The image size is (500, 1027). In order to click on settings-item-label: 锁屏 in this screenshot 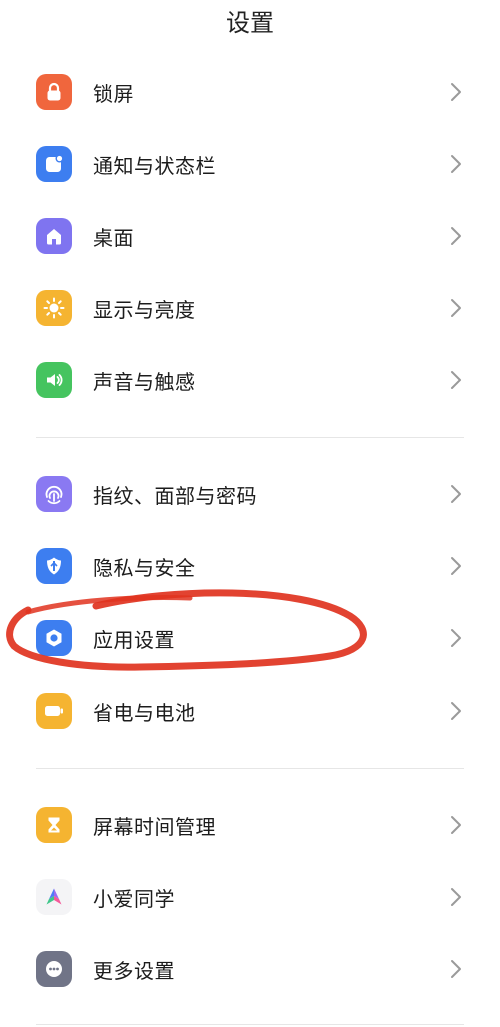, I will do `click(113, 93)`.